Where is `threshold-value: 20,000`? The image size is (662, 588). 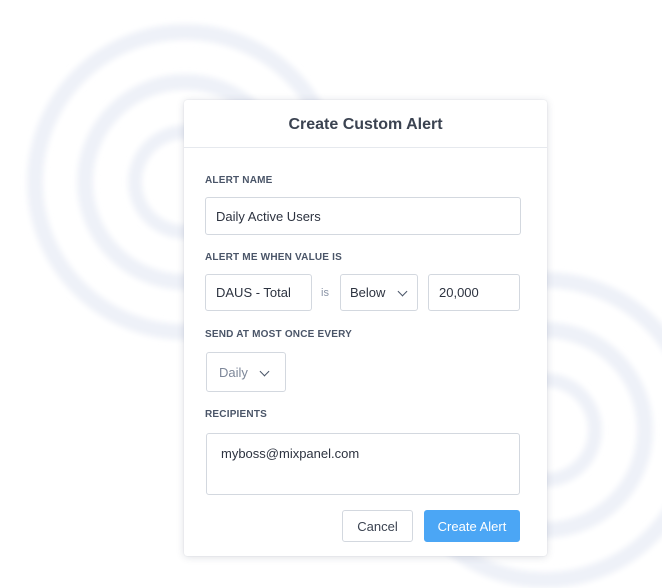
threshold-value: 20,000 is located at coordinates (459, 292).